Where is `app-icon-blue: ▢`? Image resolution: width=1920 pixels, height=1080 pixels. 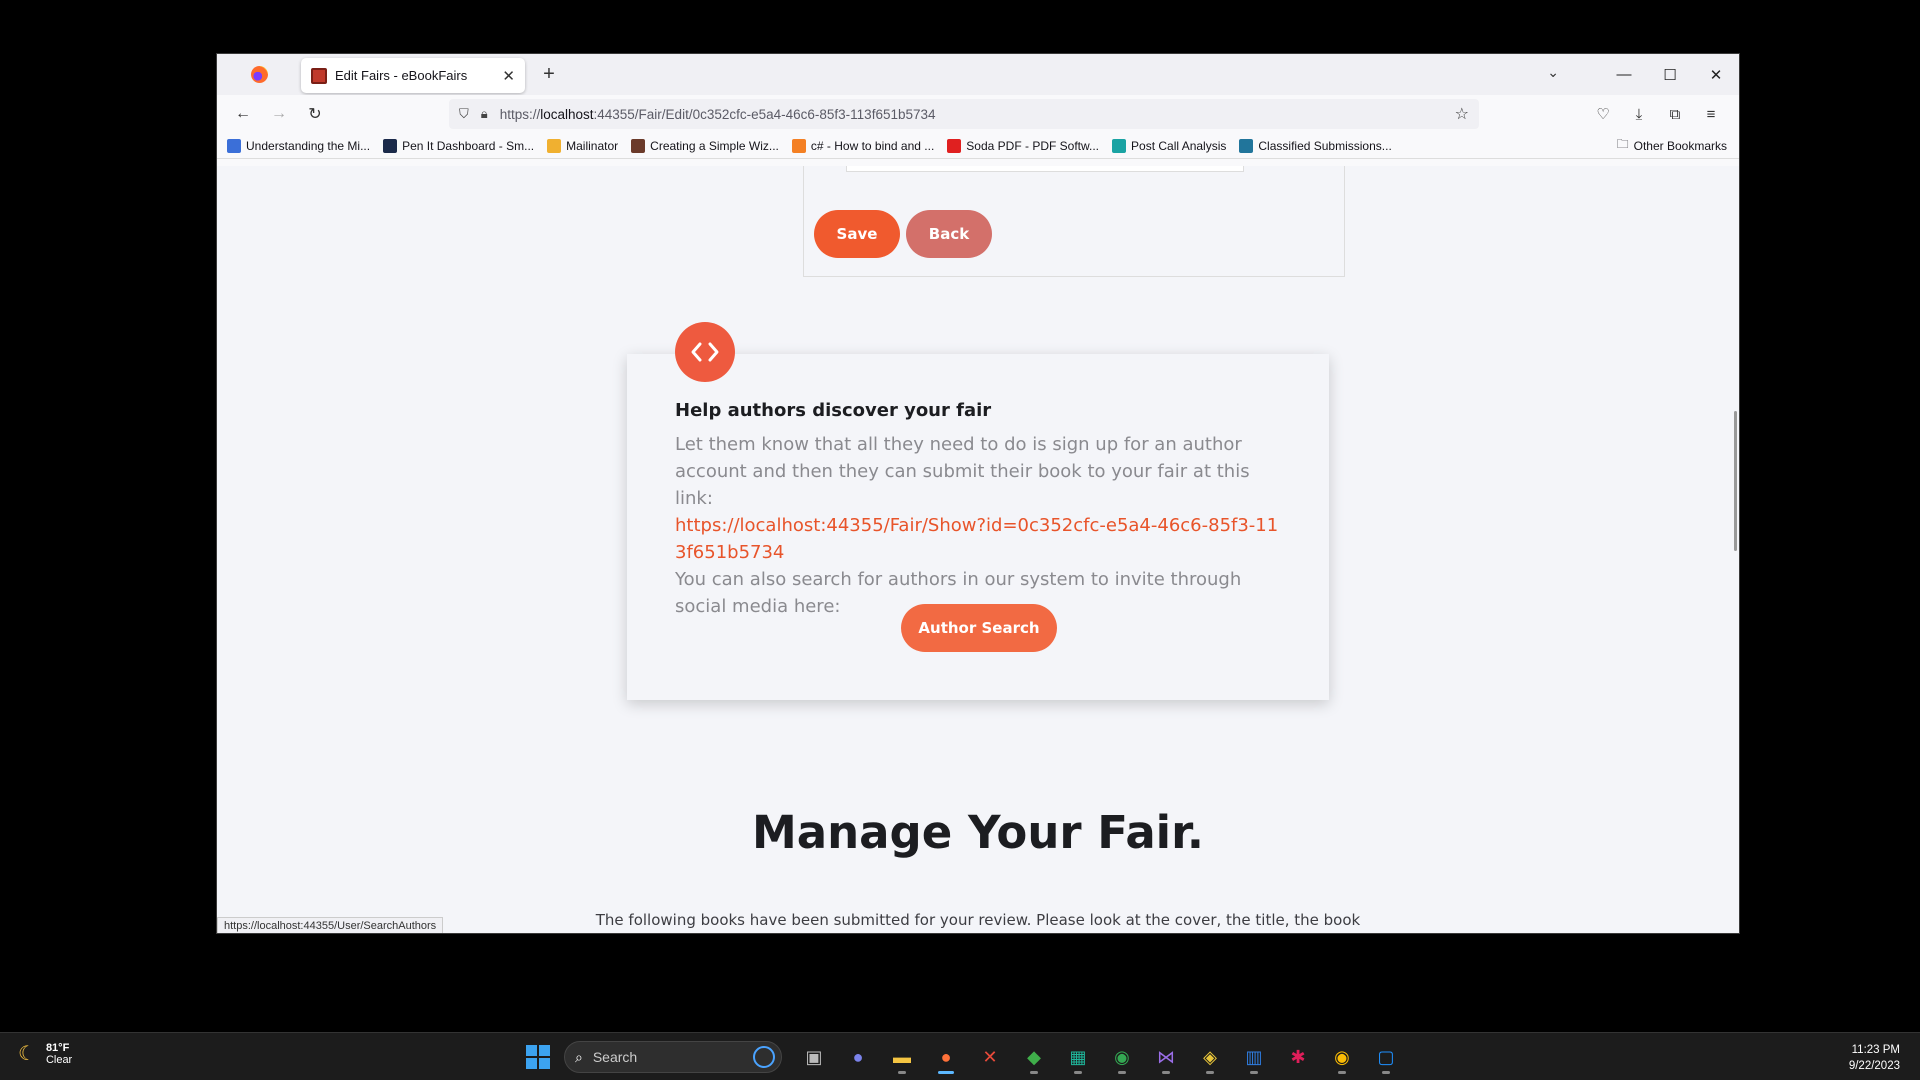
app-icon-blue: ▢ is located at coordinates (1386, 1057).